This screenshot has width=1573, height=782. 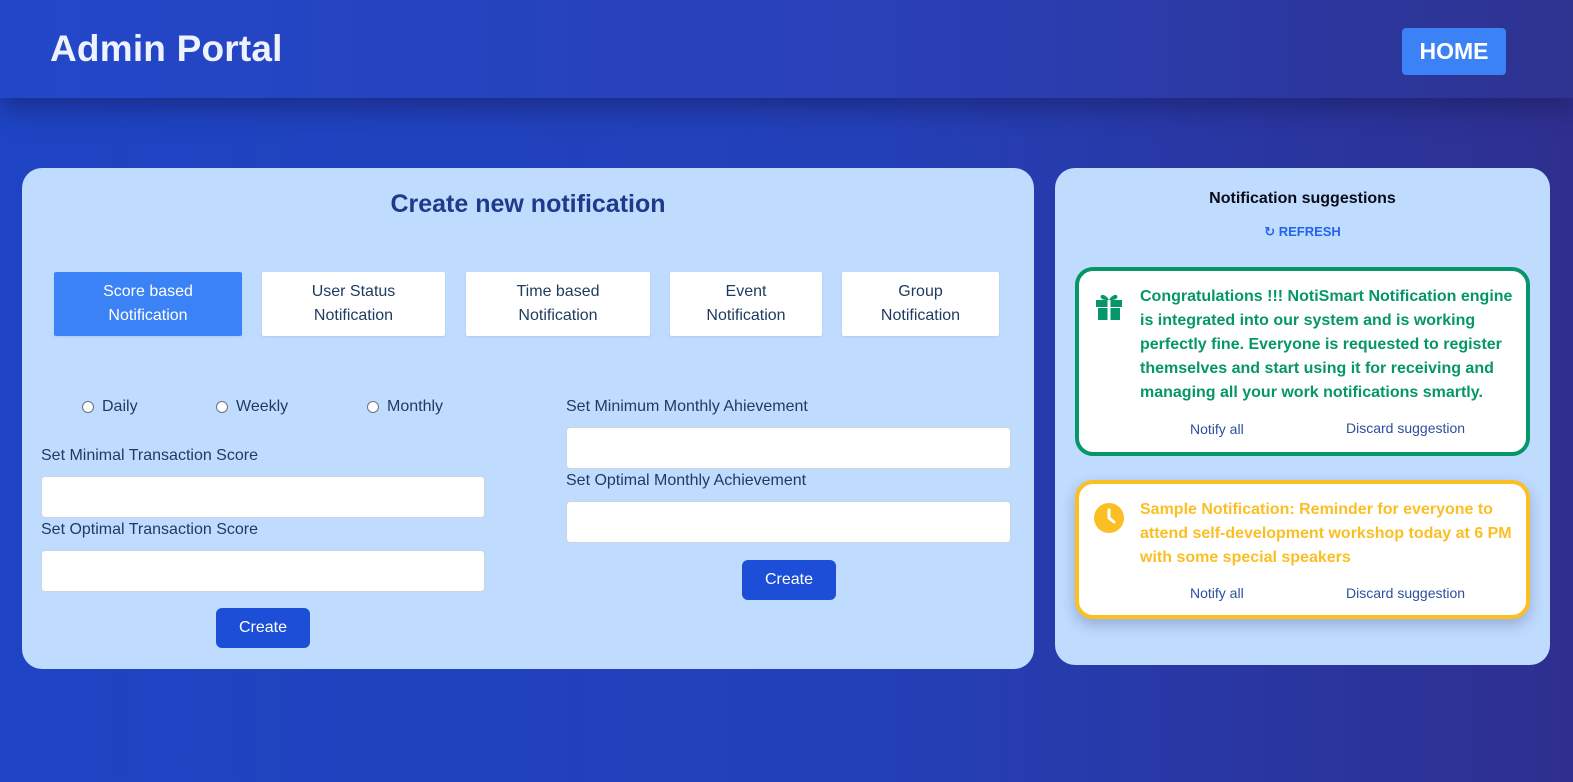 What do you see at coordinates (148, 291) in the screenshot?
I see `tab-label-line1: Score based` at bounding box center [148, 291].